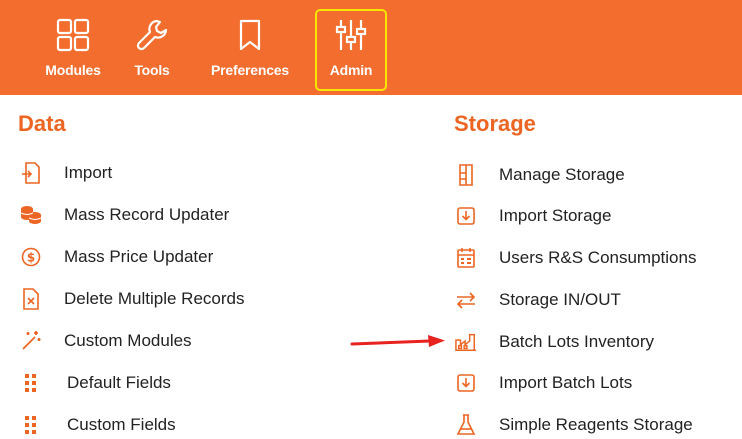  I want to click on toolbar-modules-button: Modules, so click(73, 47).